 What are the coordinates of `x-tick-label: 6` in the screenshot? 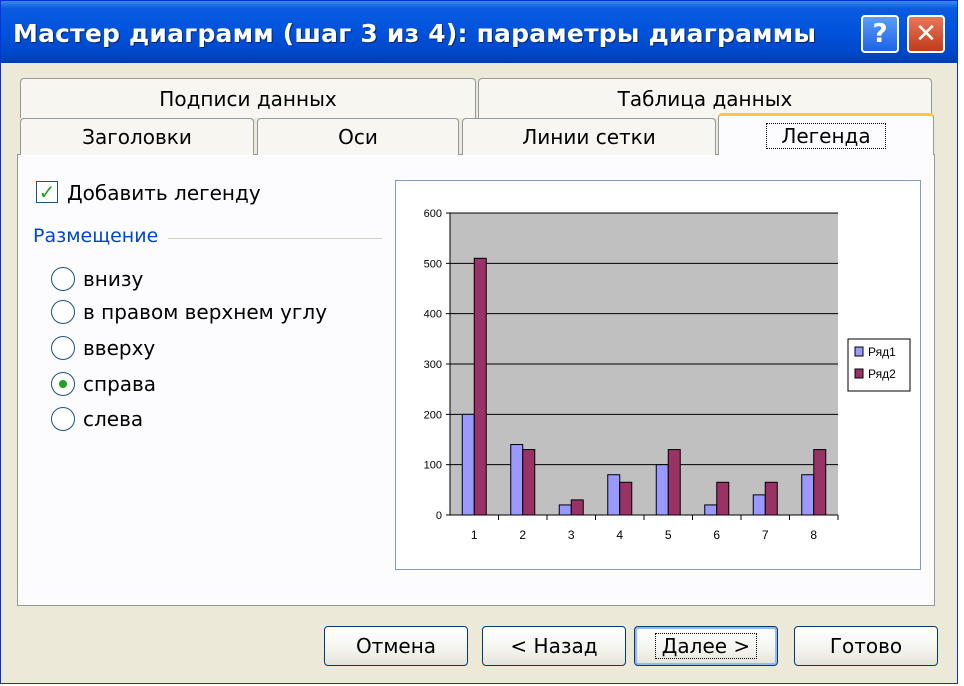 It's located at (716, 535).